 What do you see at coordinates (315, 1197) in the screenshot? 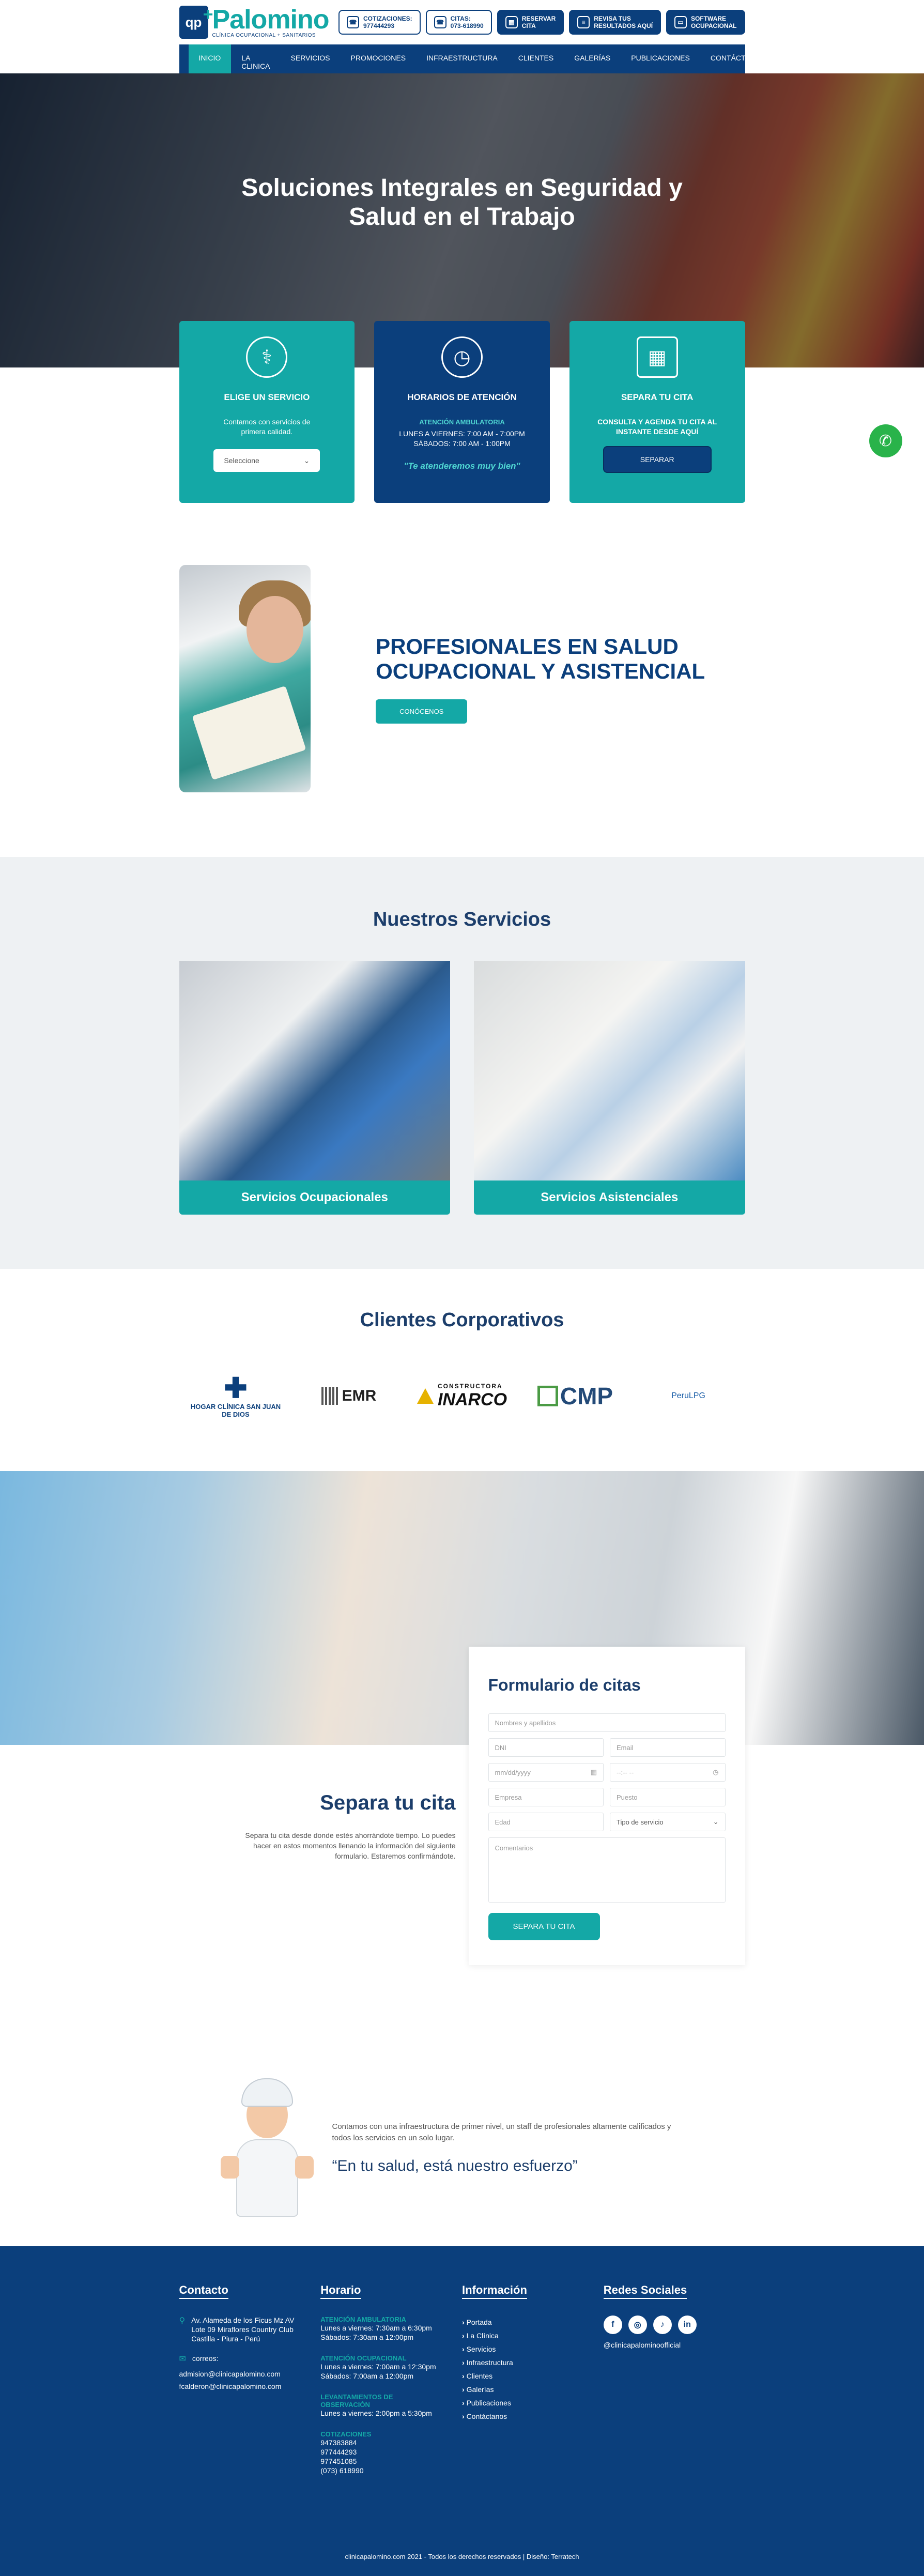
I see `service-label: Servicios Ocupacionales` at bounding box center [315, 1197].